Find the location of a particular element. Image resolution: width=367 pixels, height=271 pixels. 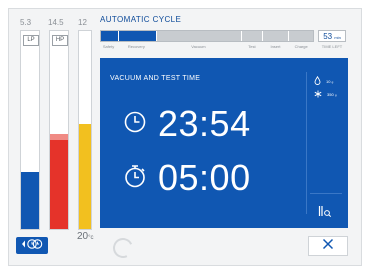

page-title: AUTOMATIC CYCLE is located at coordinates (141, 19).